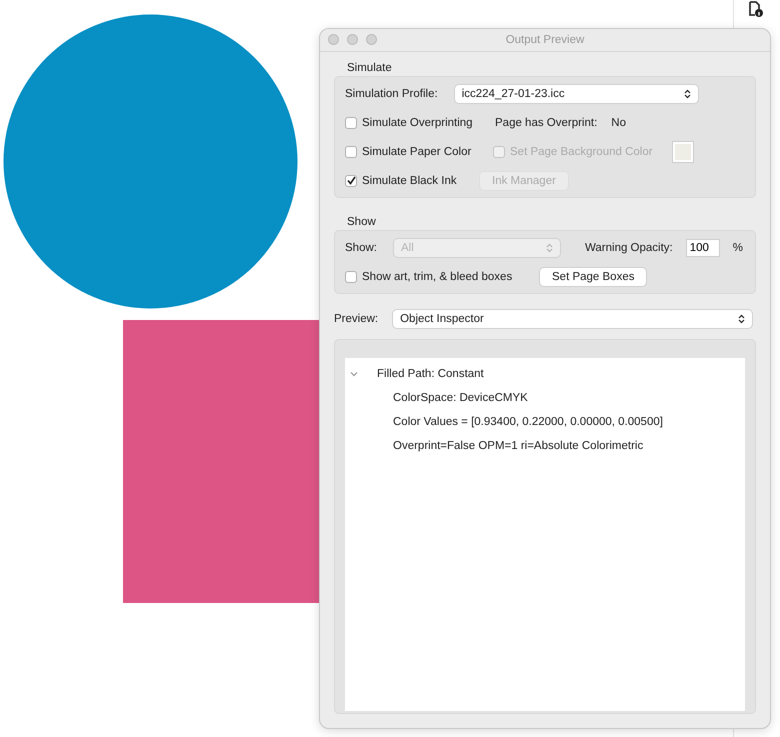 The height and width of the screenshot is (737, 780). Describe the element at coordinates (593, 277) in the screenshot. I see `set-page-boxes-button: Set Page Boxes` at that location.